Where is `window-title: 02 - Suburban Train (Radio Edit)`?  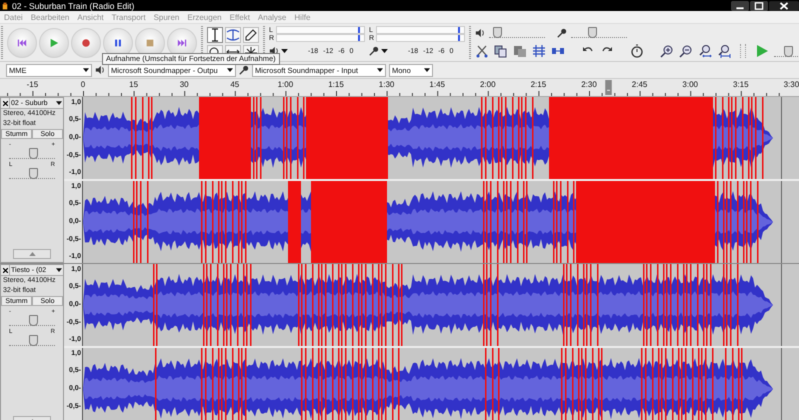
window-title: 02 - Suburban Train (Radio Edit) is located at coordinates (74, 5).